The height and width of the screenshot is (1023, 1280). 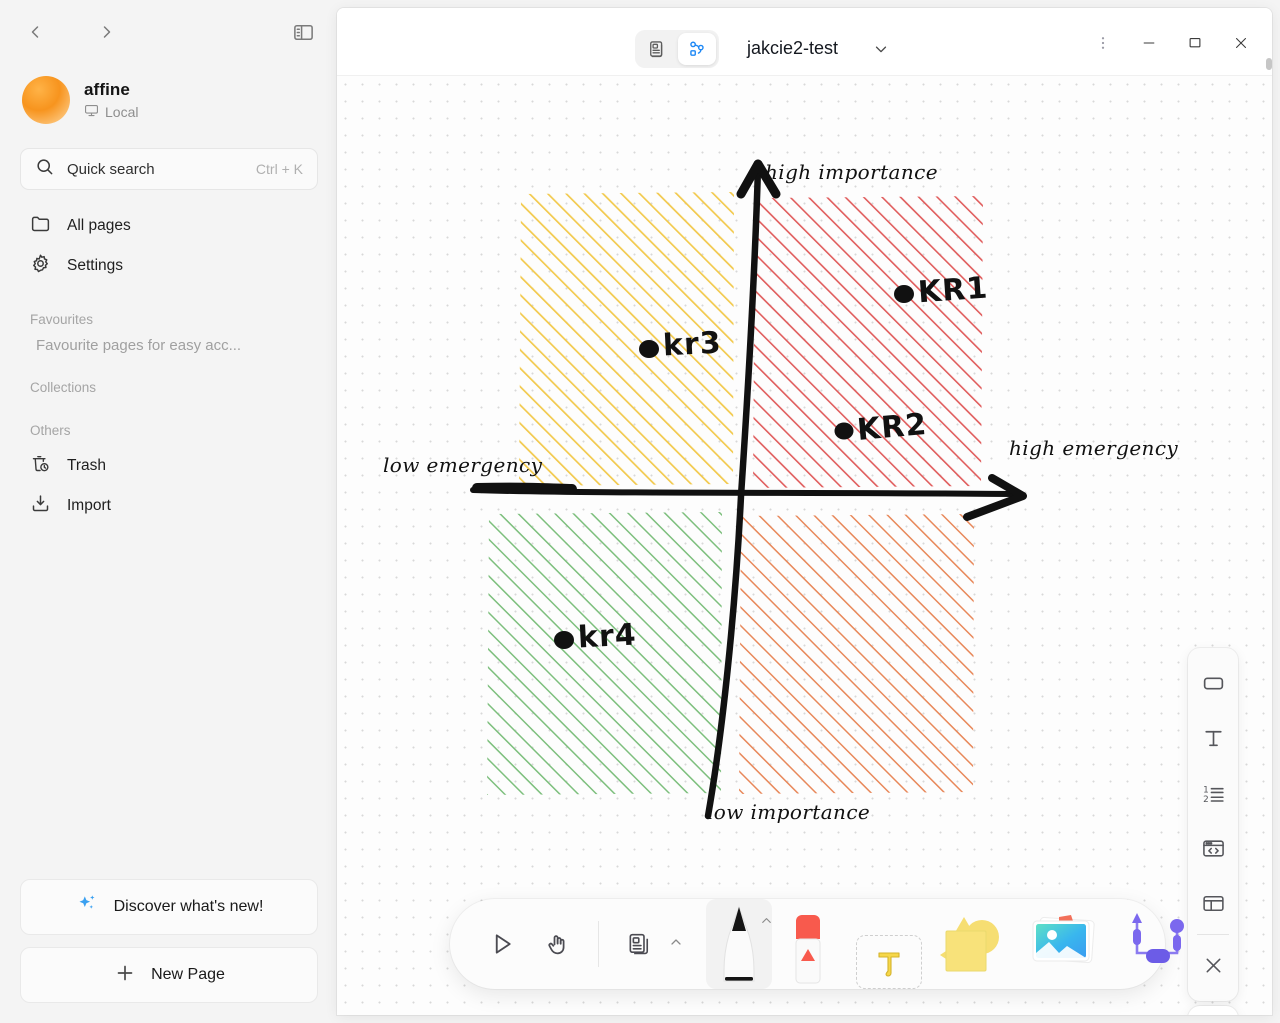 What do you see at coordinates (851, 172) in the screenshot?
I see `axis-label-high-importance: high importance` at bounding box center [851, 172].